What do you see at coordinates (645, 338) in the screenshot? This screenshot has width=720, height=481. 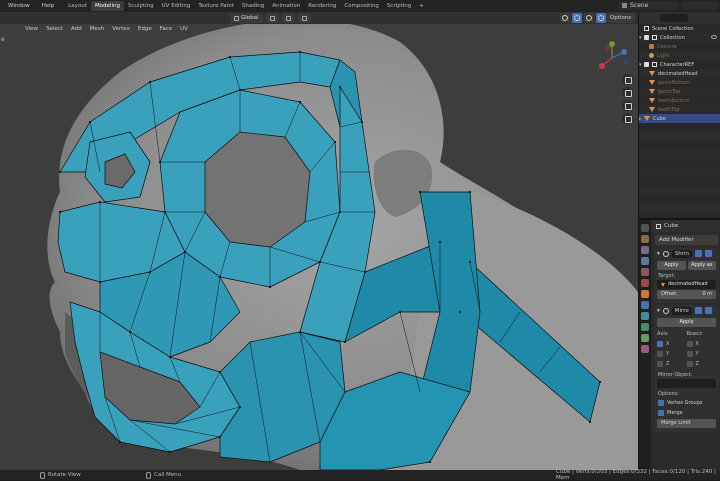 I see `data-tab-icon` at bounding box center [645, 338].